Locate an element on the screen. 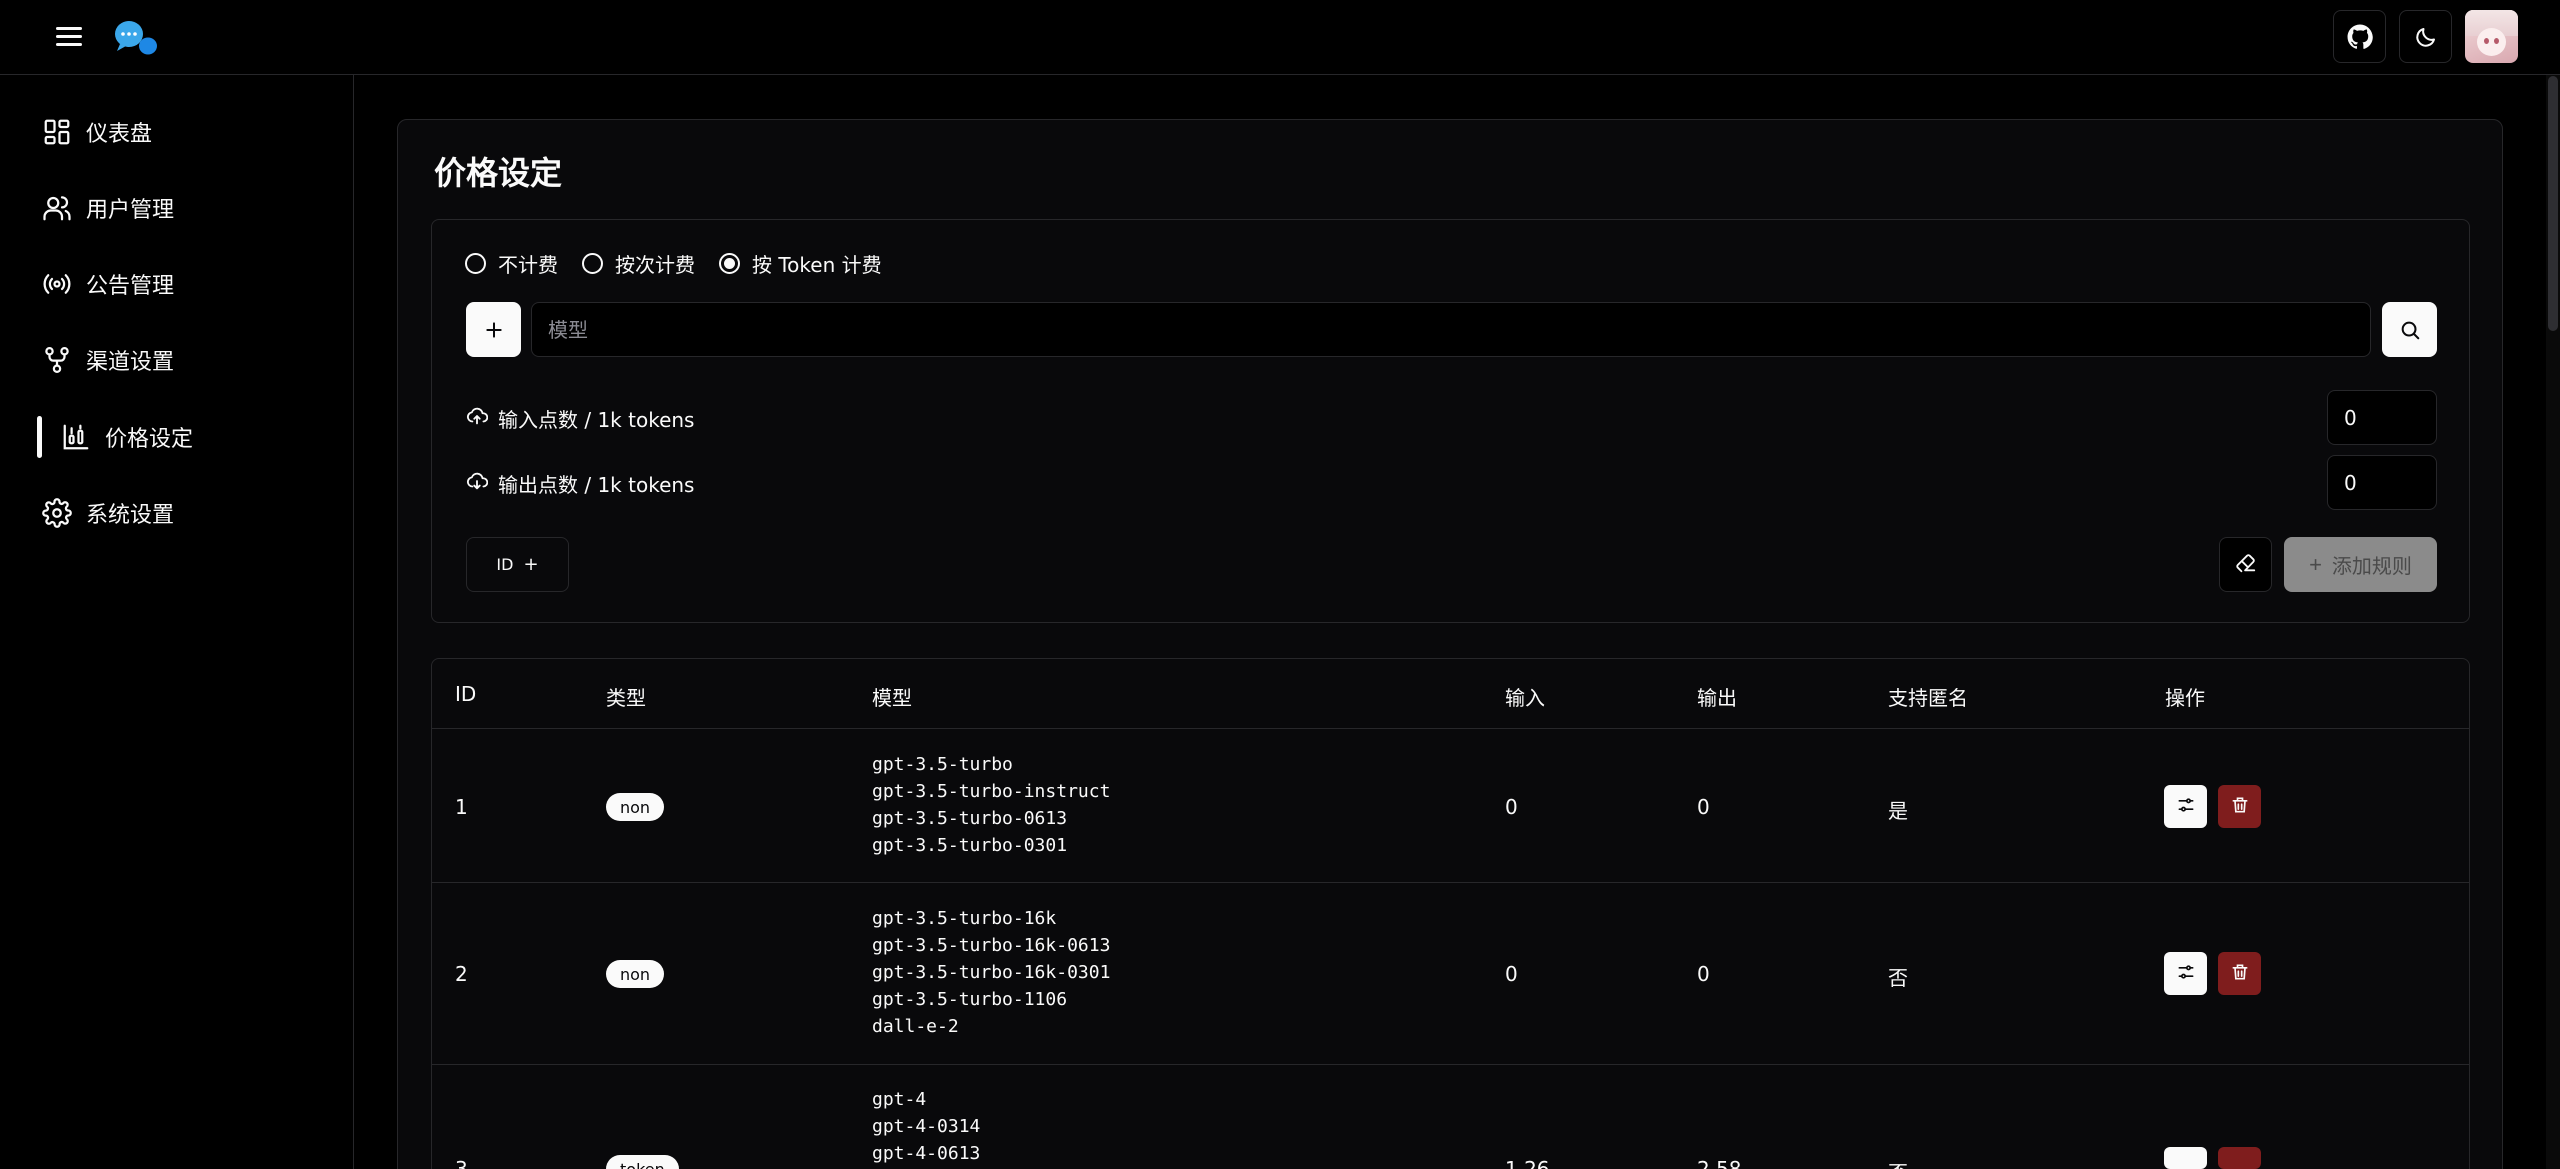 The width and height of the screenshot is (2560, 1169). output-points-field is located at coordinates (2382, 482).